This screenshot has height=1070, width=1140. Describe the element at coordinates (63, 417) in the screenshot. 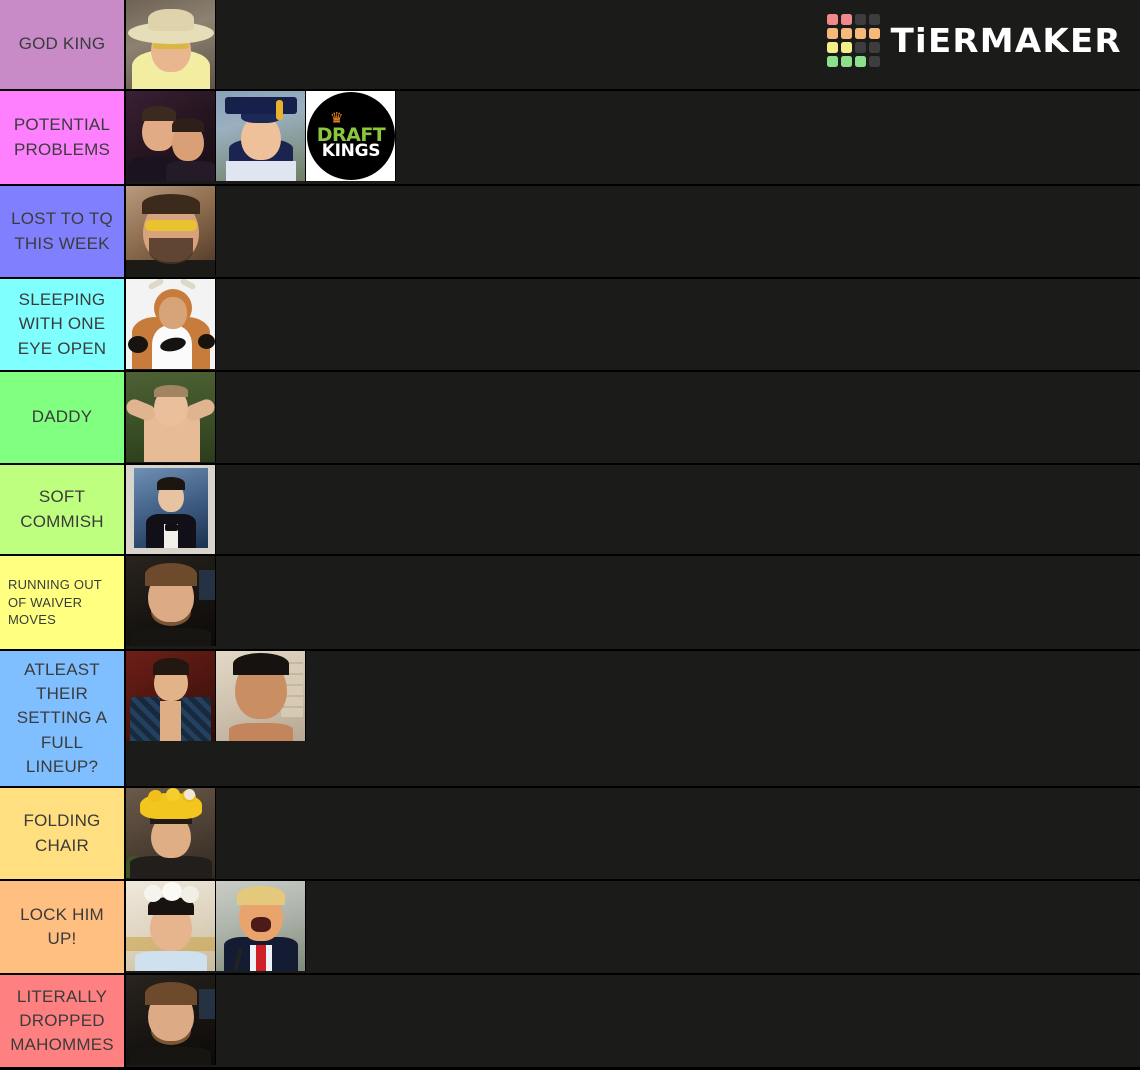

I see `tier-label: DADDY` at that location.